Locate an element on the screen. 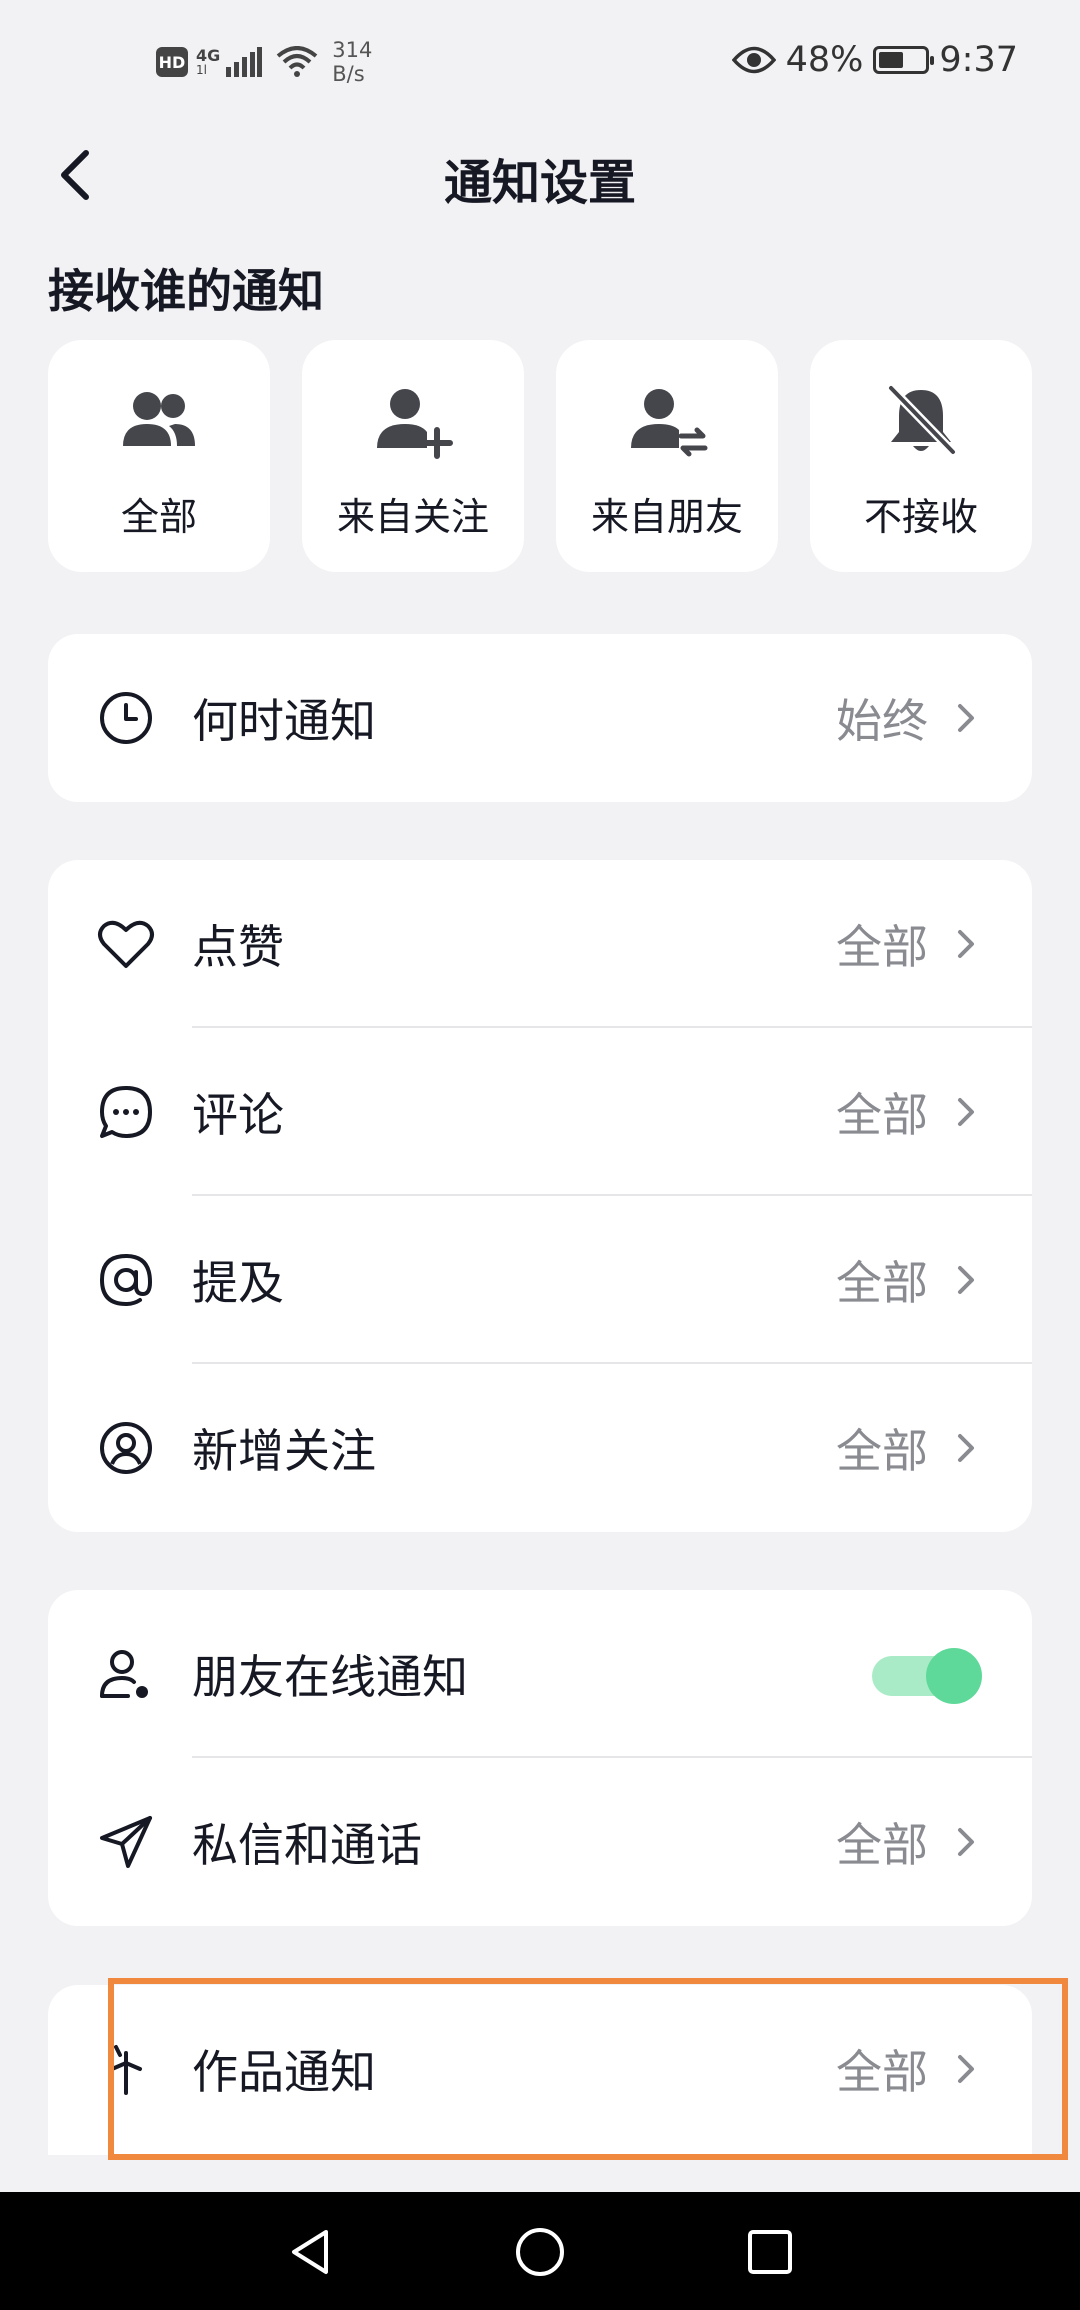  user-online-icon is located at coordinates (124, 1674).